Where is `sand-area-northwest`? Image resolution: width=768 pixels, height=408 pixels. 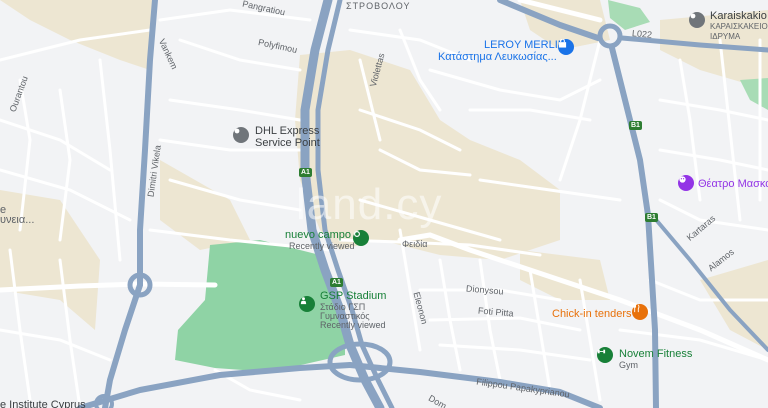
sand-area-northwest is located at coordinates (77, 35).